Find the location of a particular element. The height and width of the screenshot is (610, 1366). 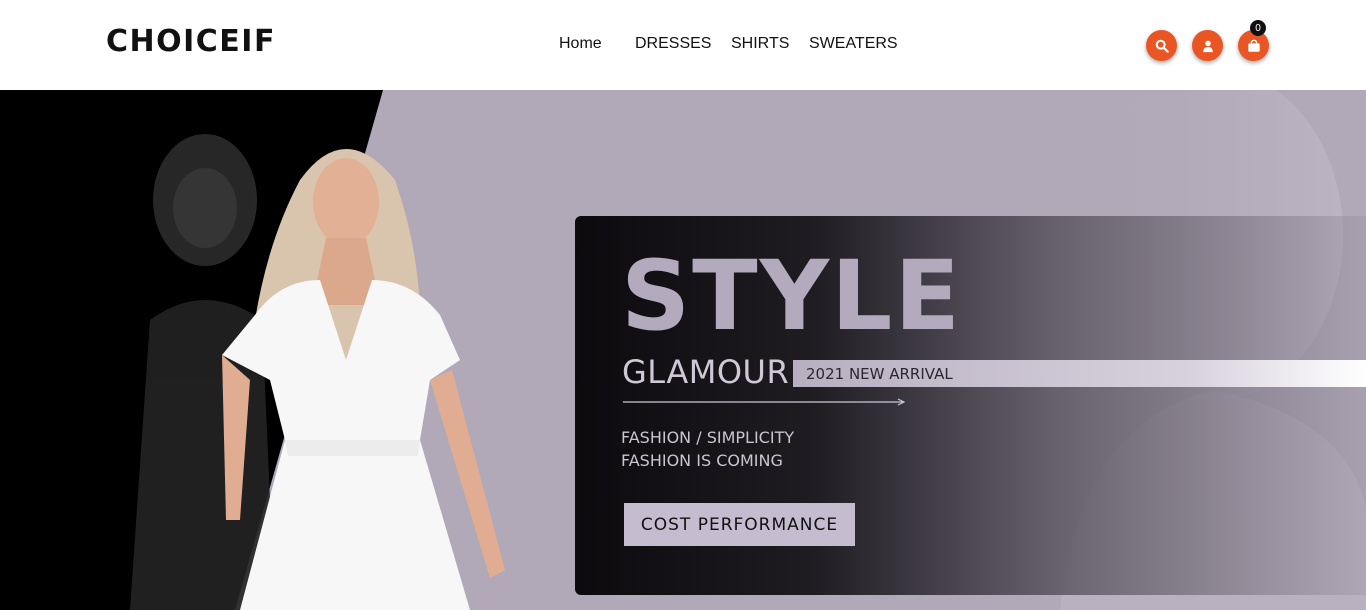

cost-performance-button: COST PERFORMANCE is located at coordinates (739, 524).